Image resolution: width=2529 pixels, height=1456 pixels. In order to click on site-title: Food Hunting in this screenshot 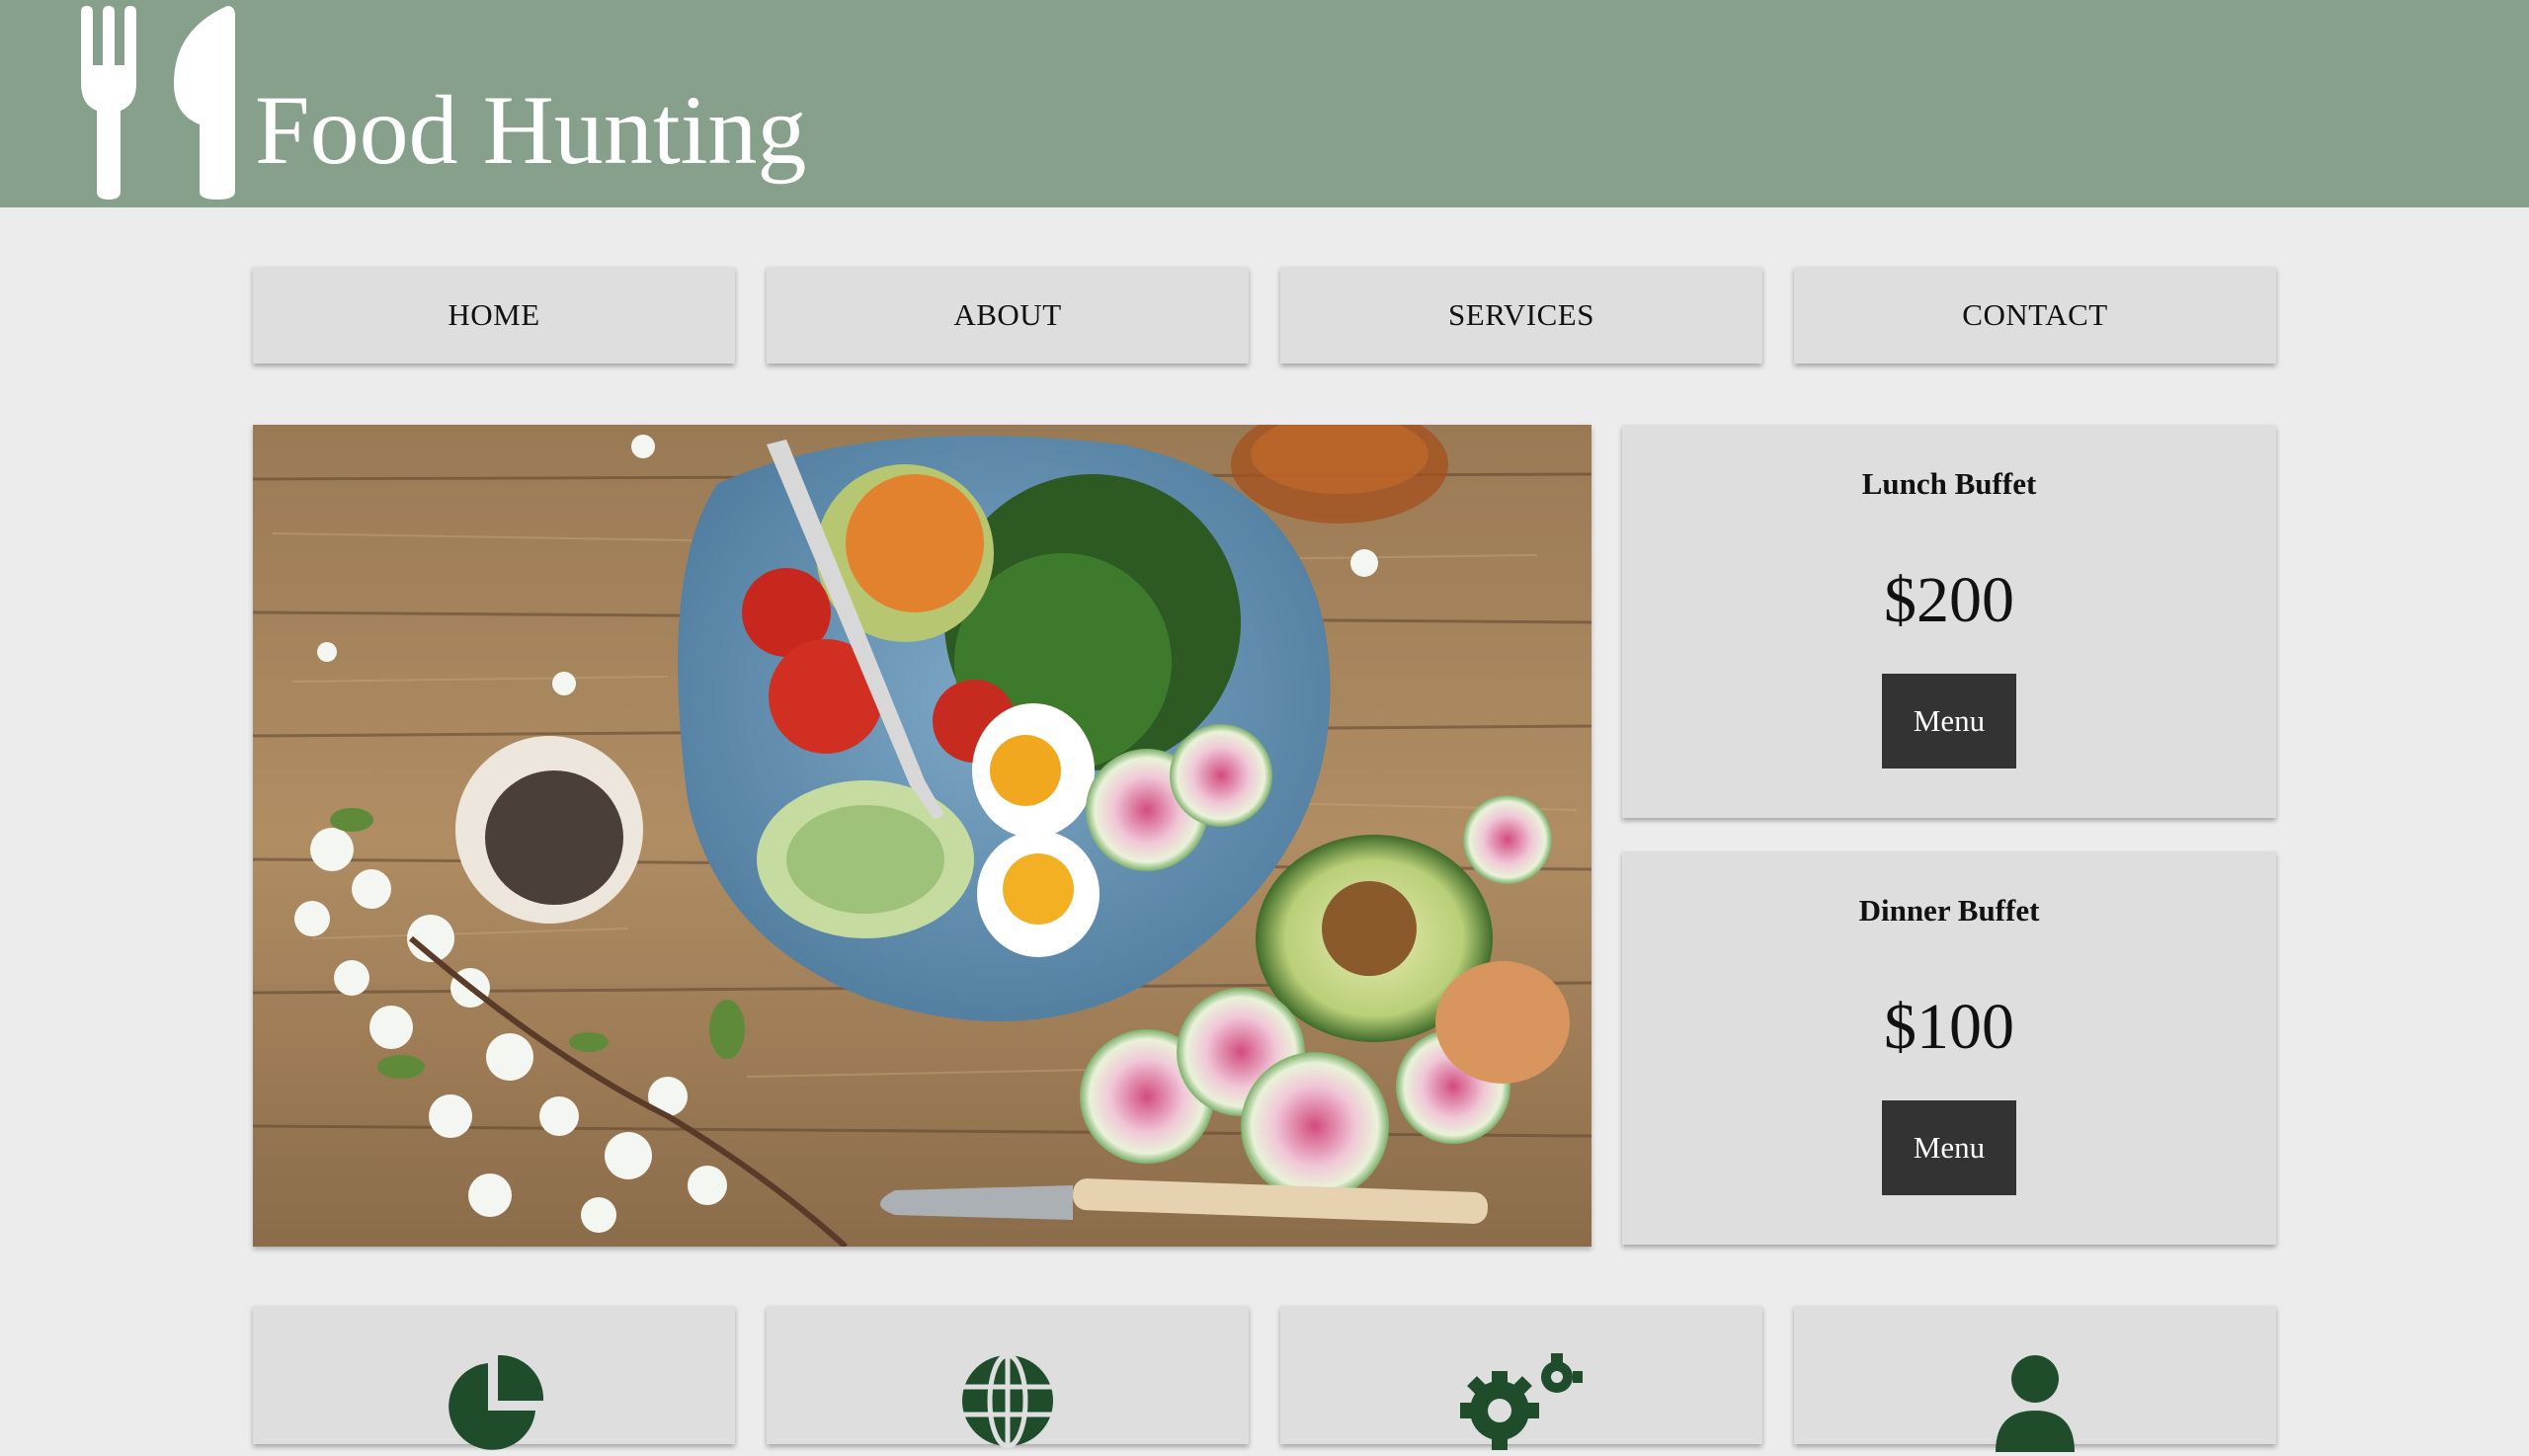, I will do `click(531, 130)`.